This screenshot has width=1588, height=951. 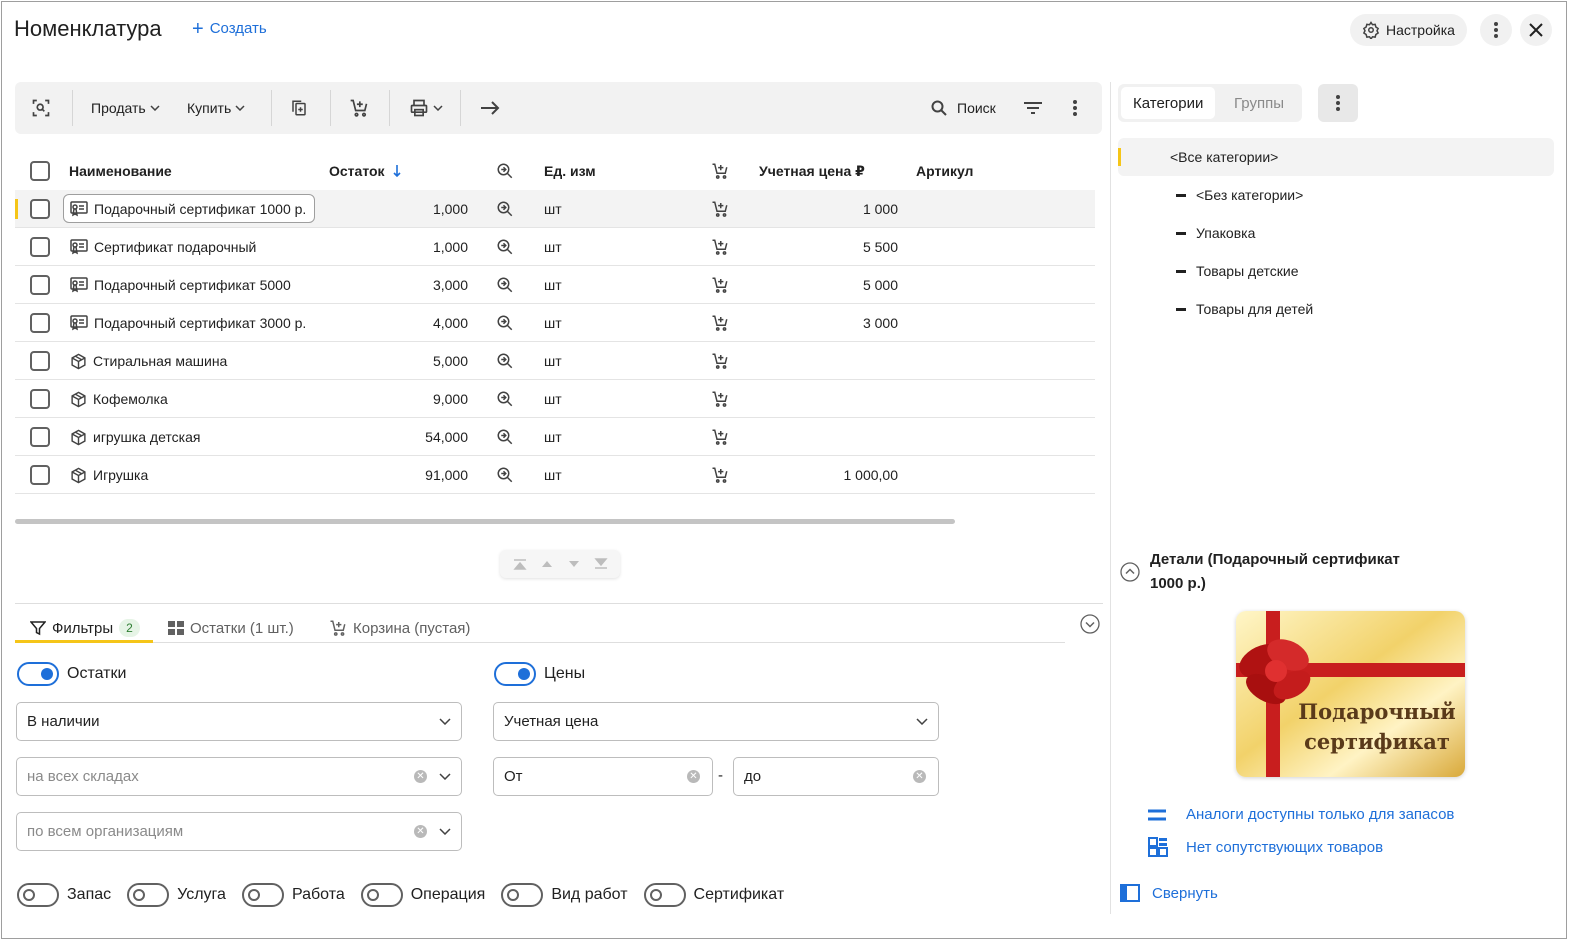 What do you see at coordinates (85, 628) in the screenshot?
I see `tab-filters: Фильтры 2` at bounding box center [85, 628].